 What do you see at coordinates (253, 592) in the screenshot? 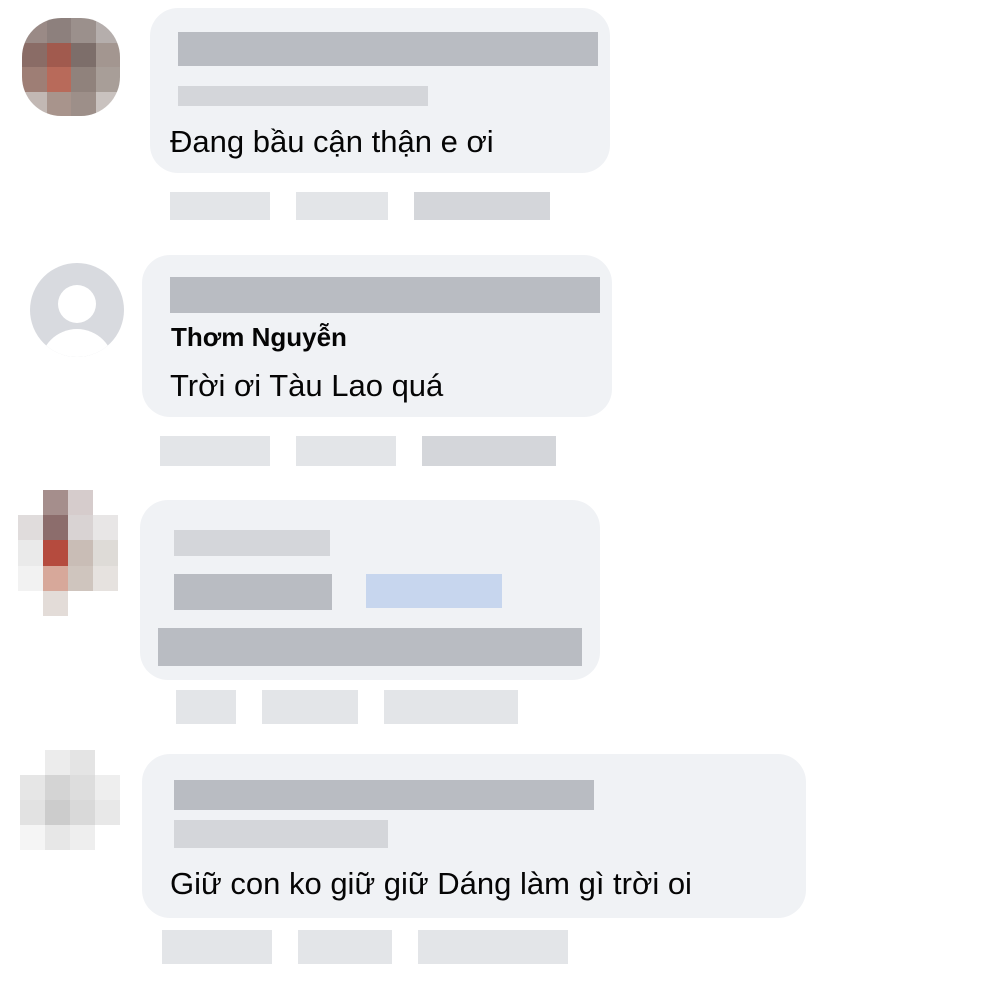
I see `comment-3-name-blurred` at bounding box center [253, 592].